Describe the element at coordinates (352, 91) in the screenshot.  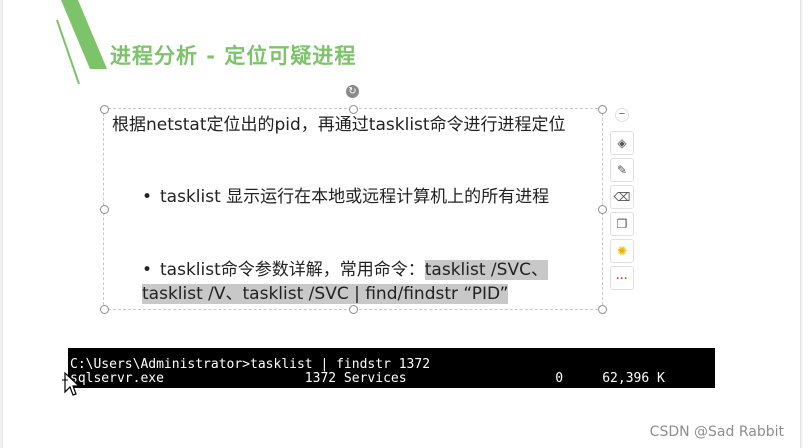
I see `rotate-handle-icon: ↻` at that location.